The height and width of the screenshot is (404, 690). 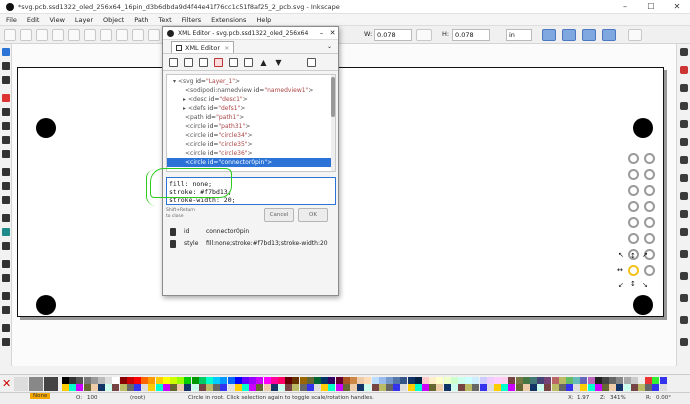 I want to click on cancel-button: Cancel, so click(x=279, y=215).